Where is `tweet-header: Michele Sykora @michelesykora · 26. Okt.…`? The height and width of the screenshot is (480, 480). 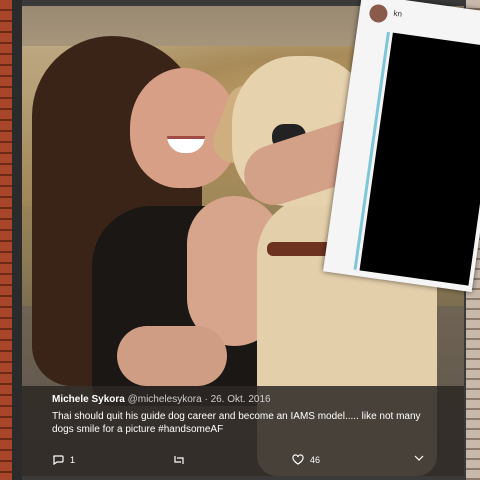 tweet-header: Michele Sykora @michelesykora · 26. Okt.… is located at coordinates (161, 399).